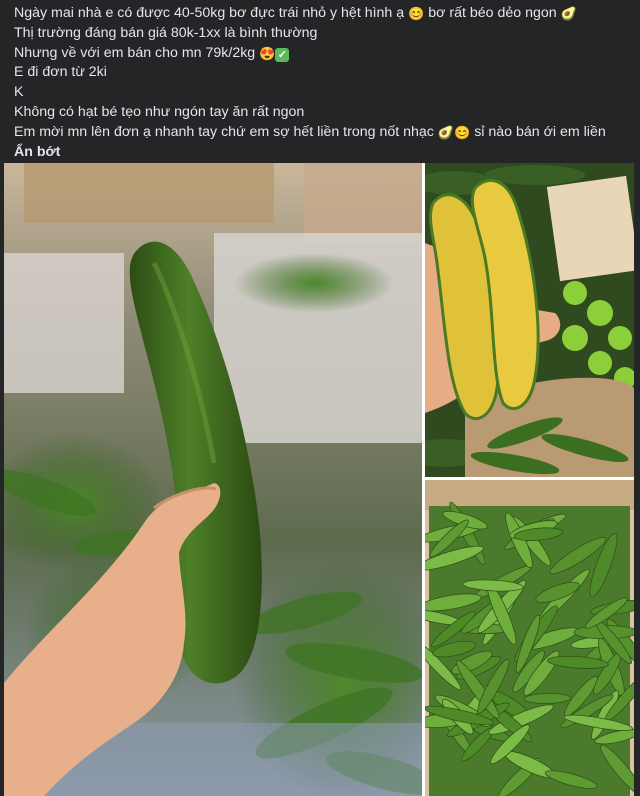 Image resolution: width=640 pixels, height=796 pixels. I want to click on photo-box-of-avocados, so click(529, 638).